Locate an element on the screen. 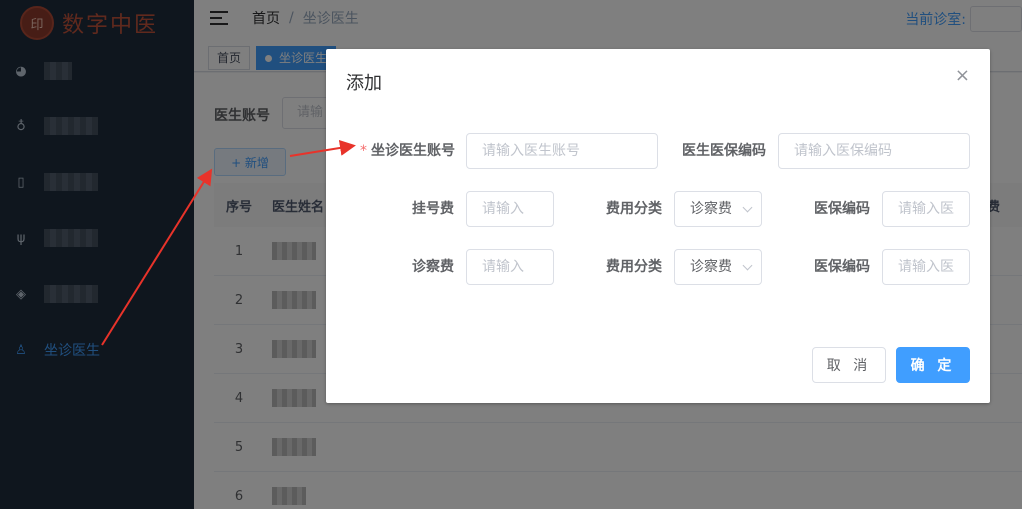  consultation-category-select: 诊察费 is located at coordinates (718, 267).